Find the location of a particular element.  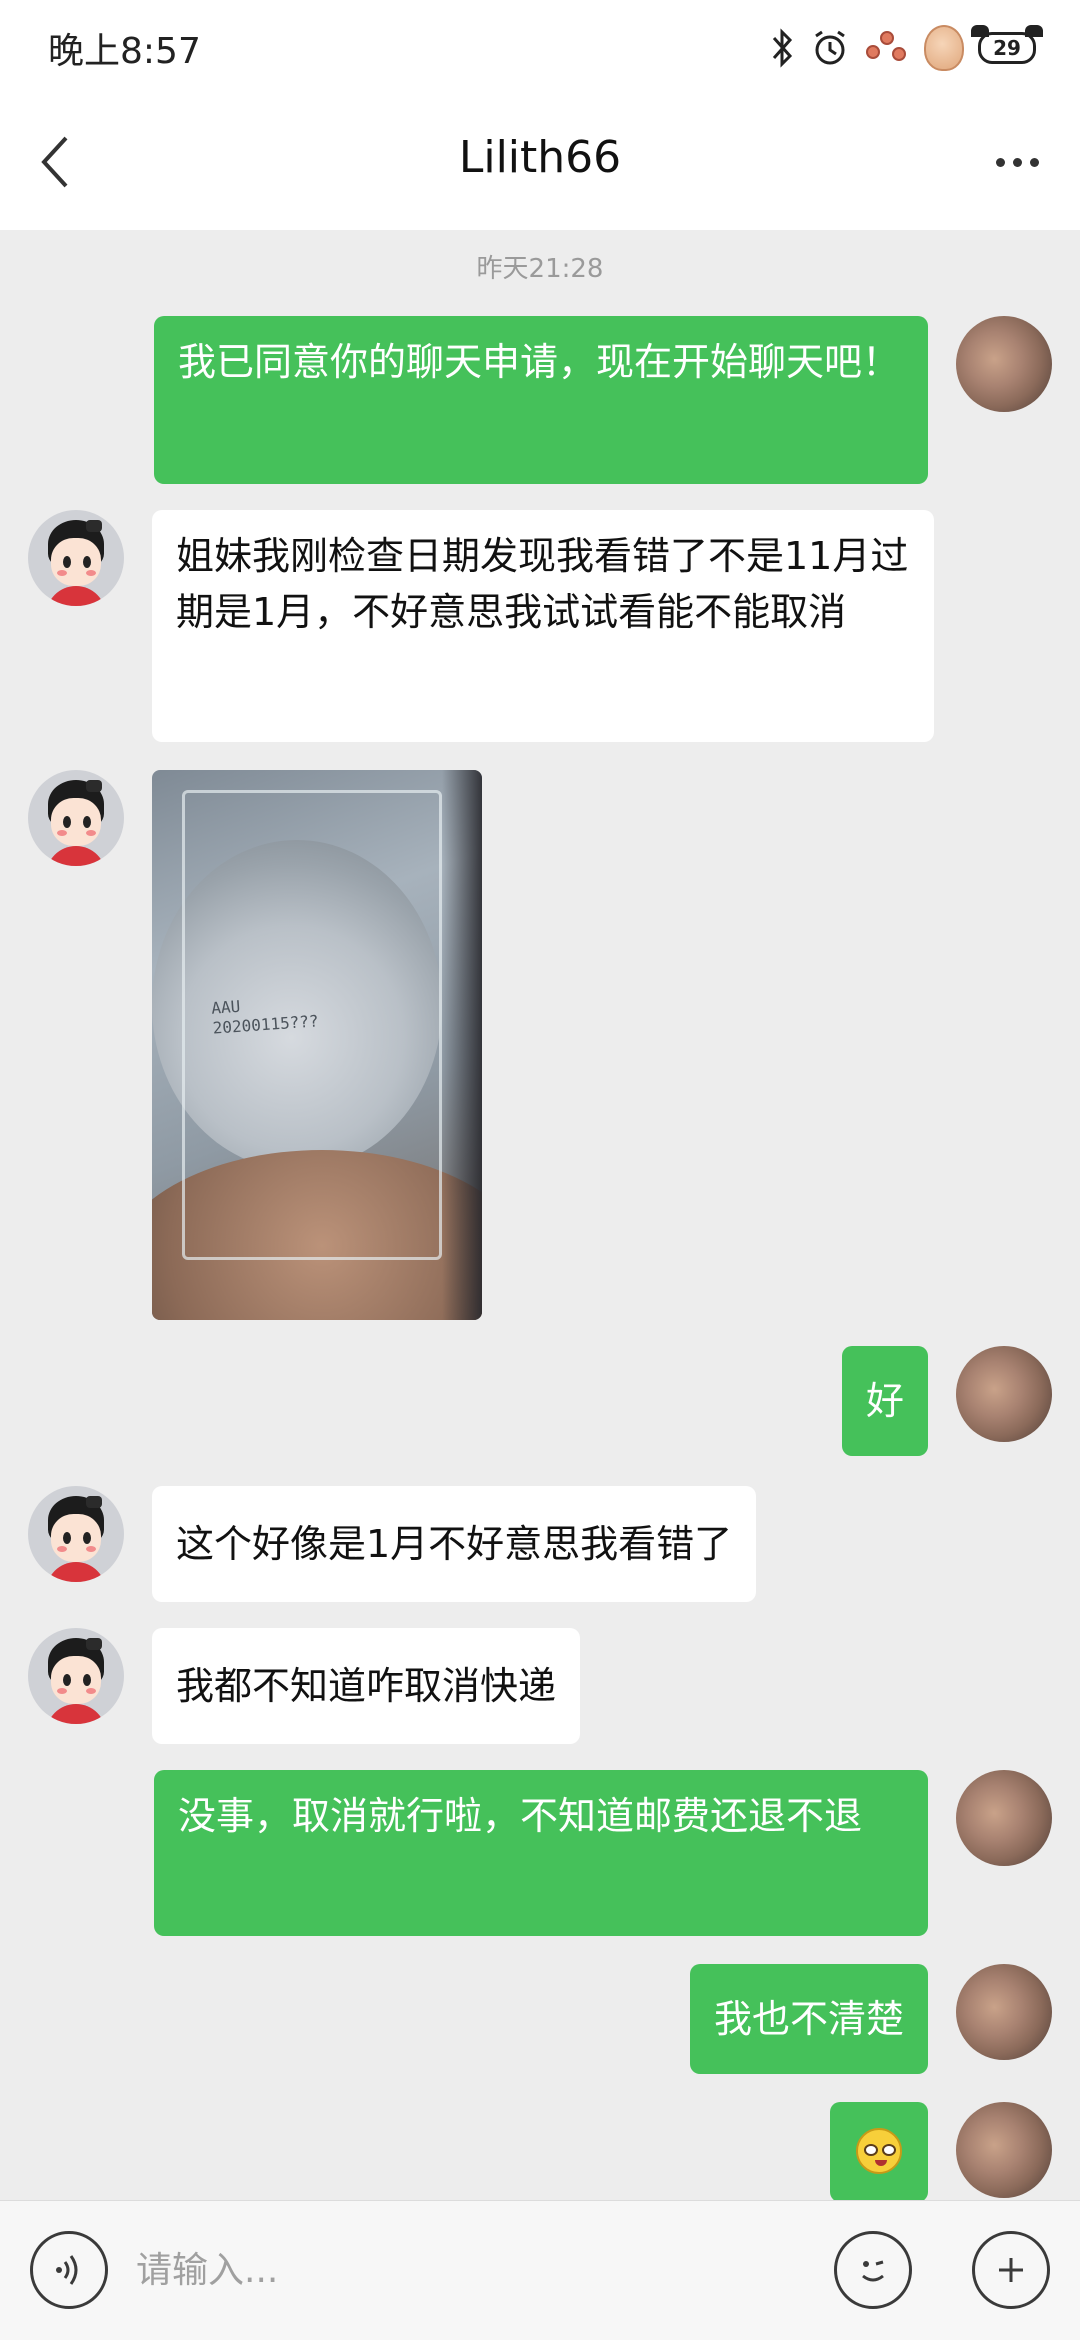

emoji-icon is located at coordinates (873, 2271).